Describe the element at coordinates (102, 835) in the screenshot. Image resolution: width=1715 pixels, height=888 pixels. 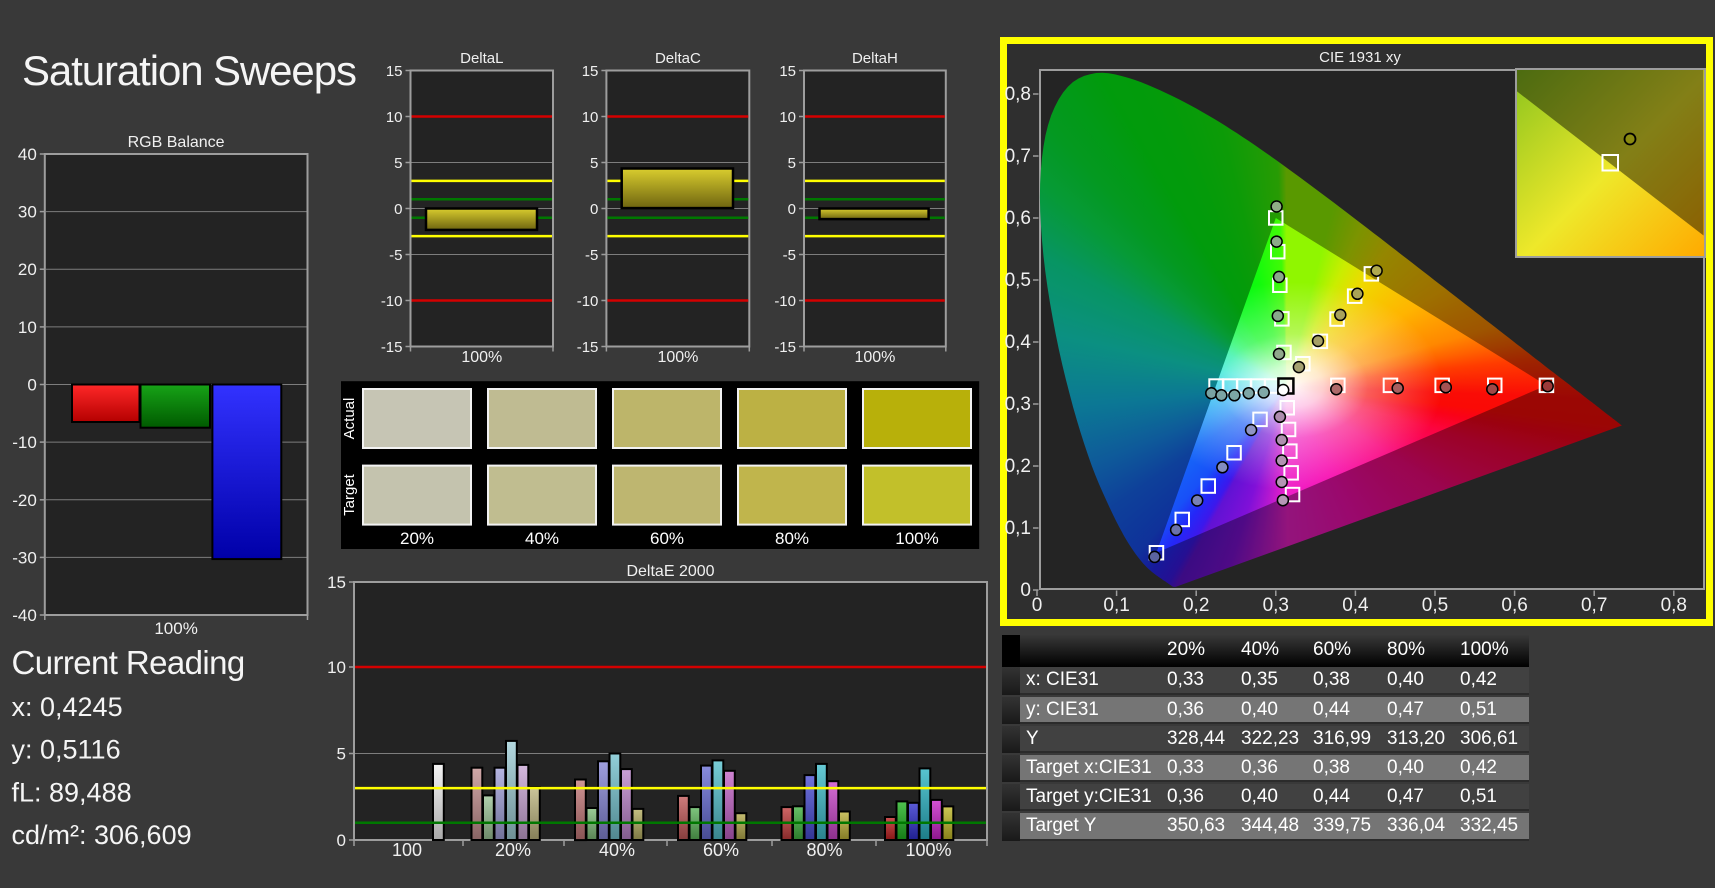
I see `svg-text: cd/m²: 306,609` at that location.